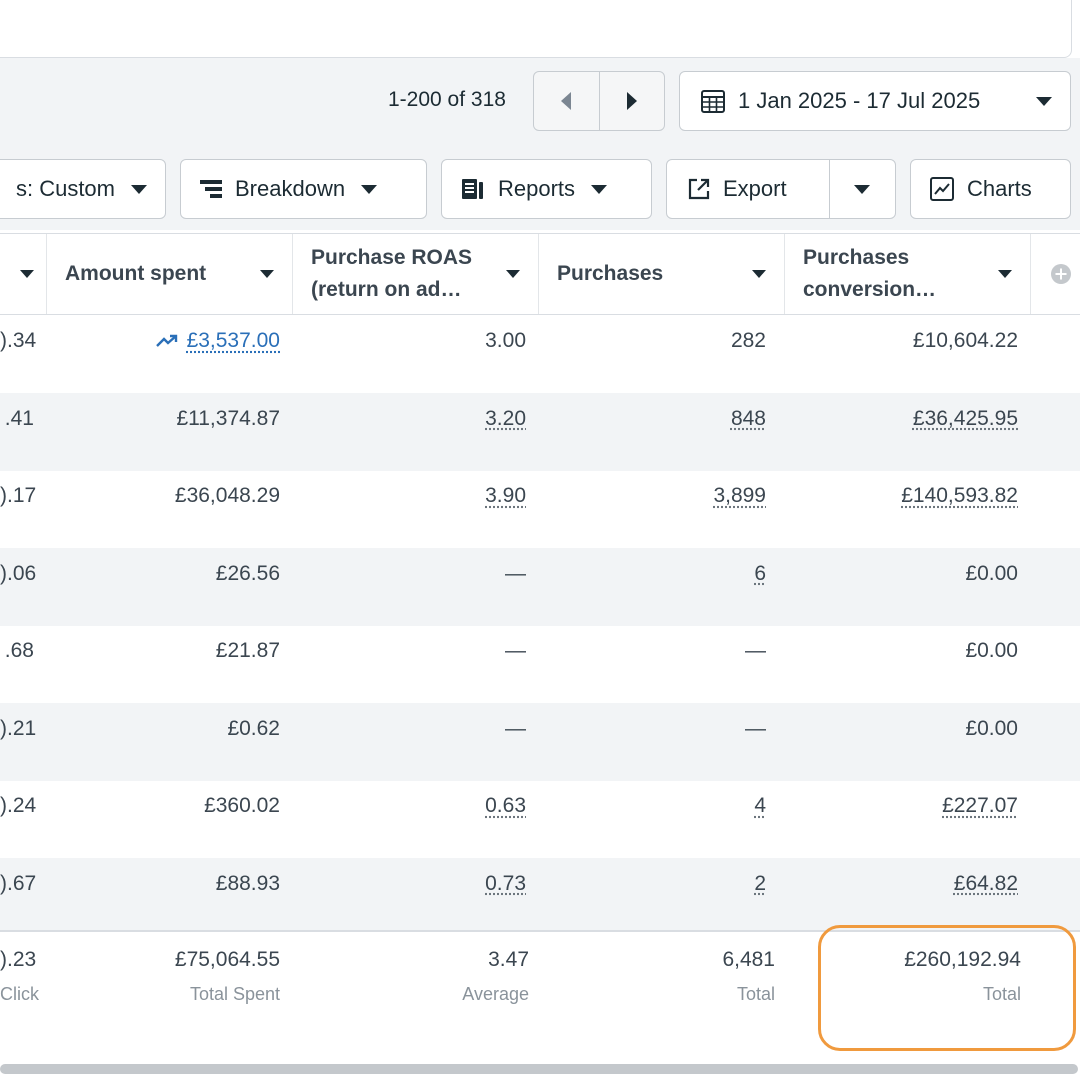  I want to click on previous-page-button, so click(566, 101).